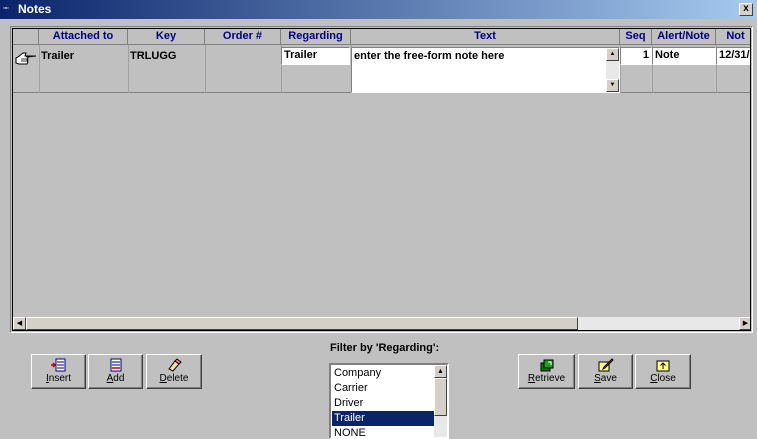  What do you see at coordinates (57, 365) in the screenshot?
I see `insert-row-icon` at bounding box center [57, 365].